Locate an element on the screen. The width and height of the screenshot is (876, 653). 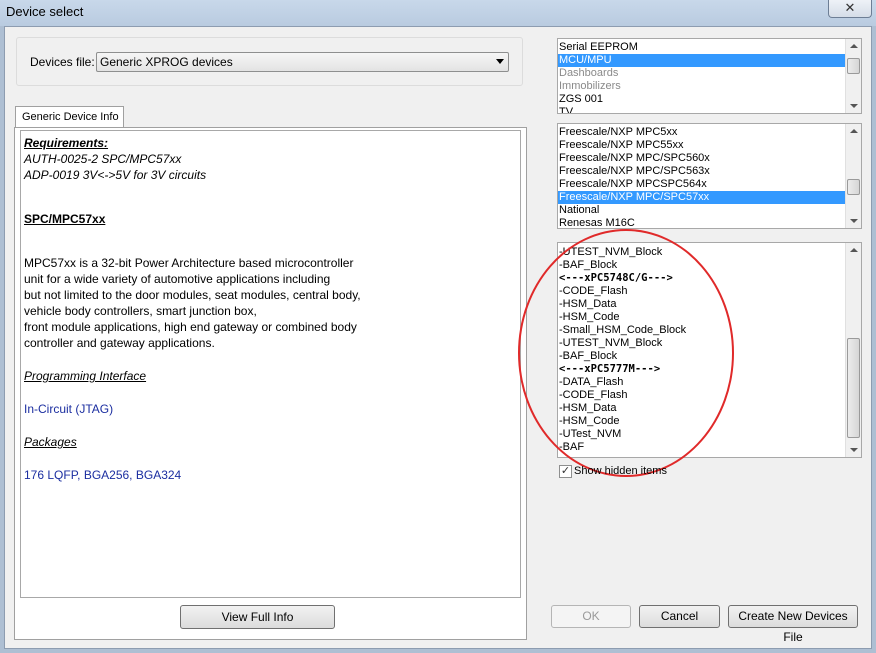
category-list-item: Immobilizers is located at coordinates (701, 86).